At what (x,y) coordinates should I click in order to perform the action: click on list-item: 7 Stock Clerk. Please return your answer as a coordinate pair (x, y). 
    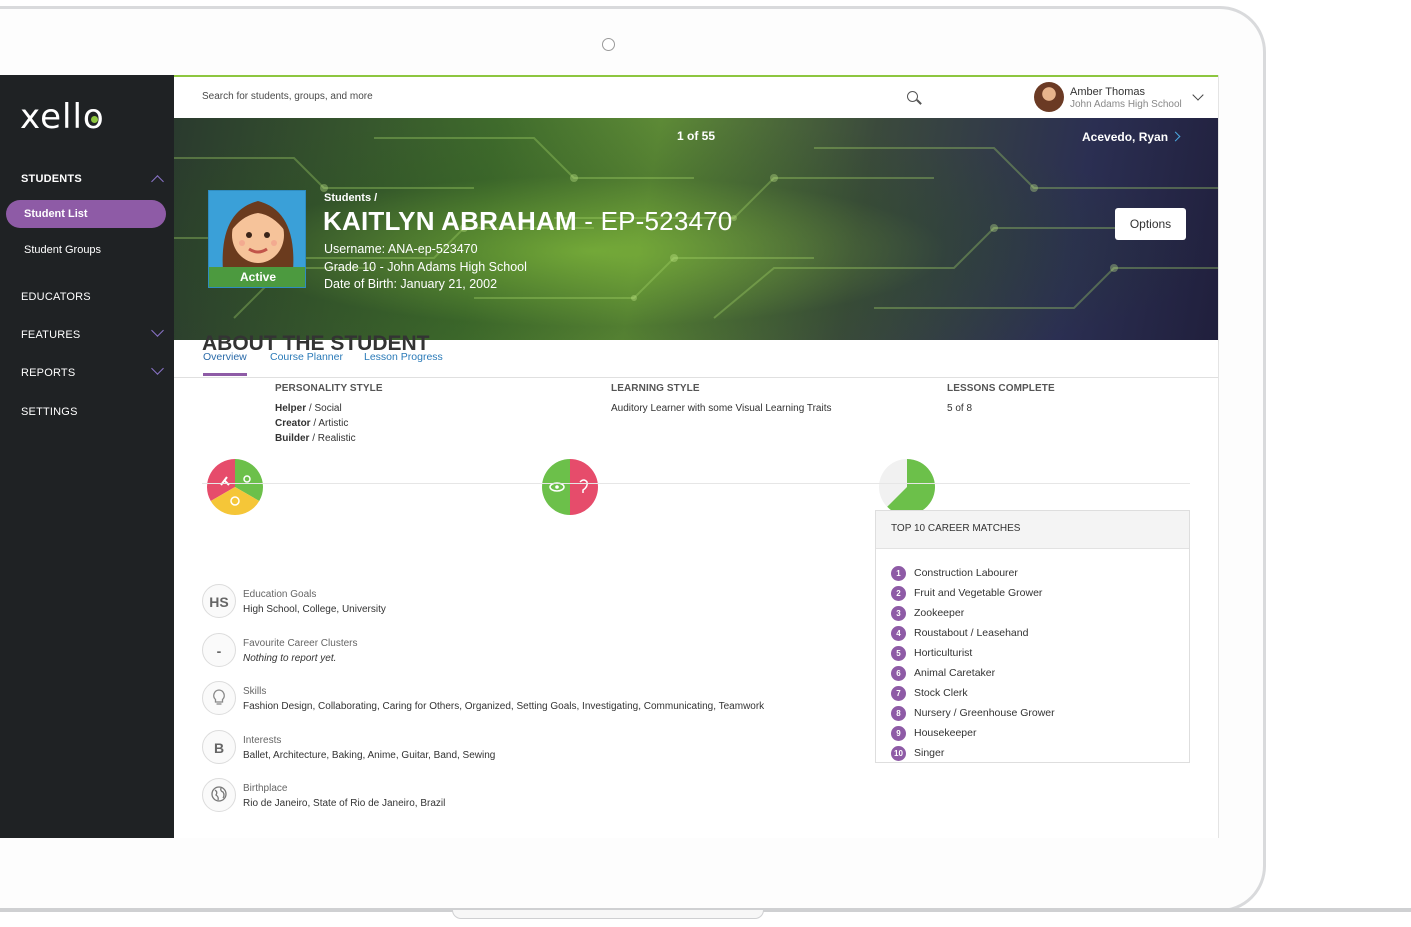
    Looking at the image, I should click on (1040, 693).